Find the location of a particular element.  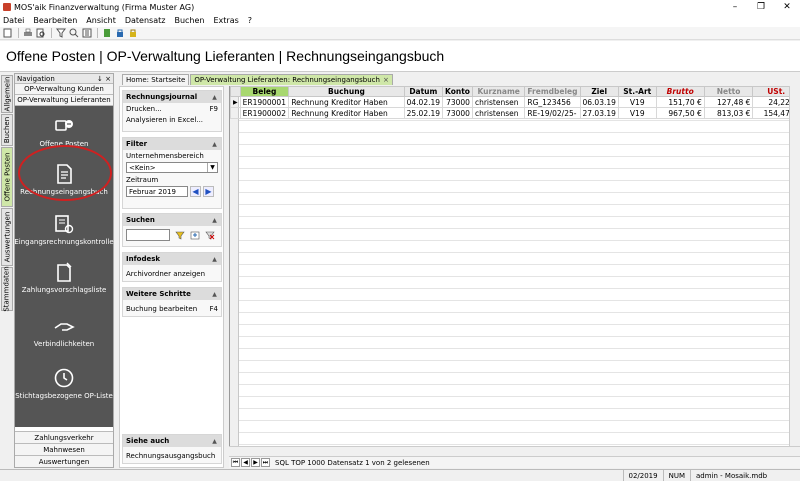

cell-brutto: 151,70 € is located at coordinates (680, 102).